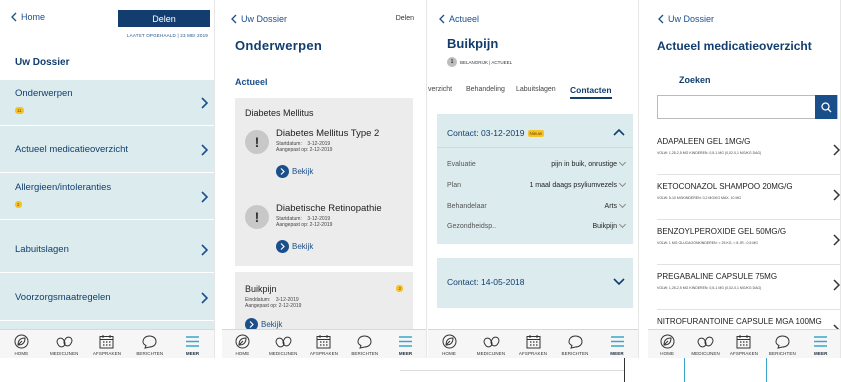  Describe the element at coordinates (826, 107) in the screenshot. I see `search-button` at that location.